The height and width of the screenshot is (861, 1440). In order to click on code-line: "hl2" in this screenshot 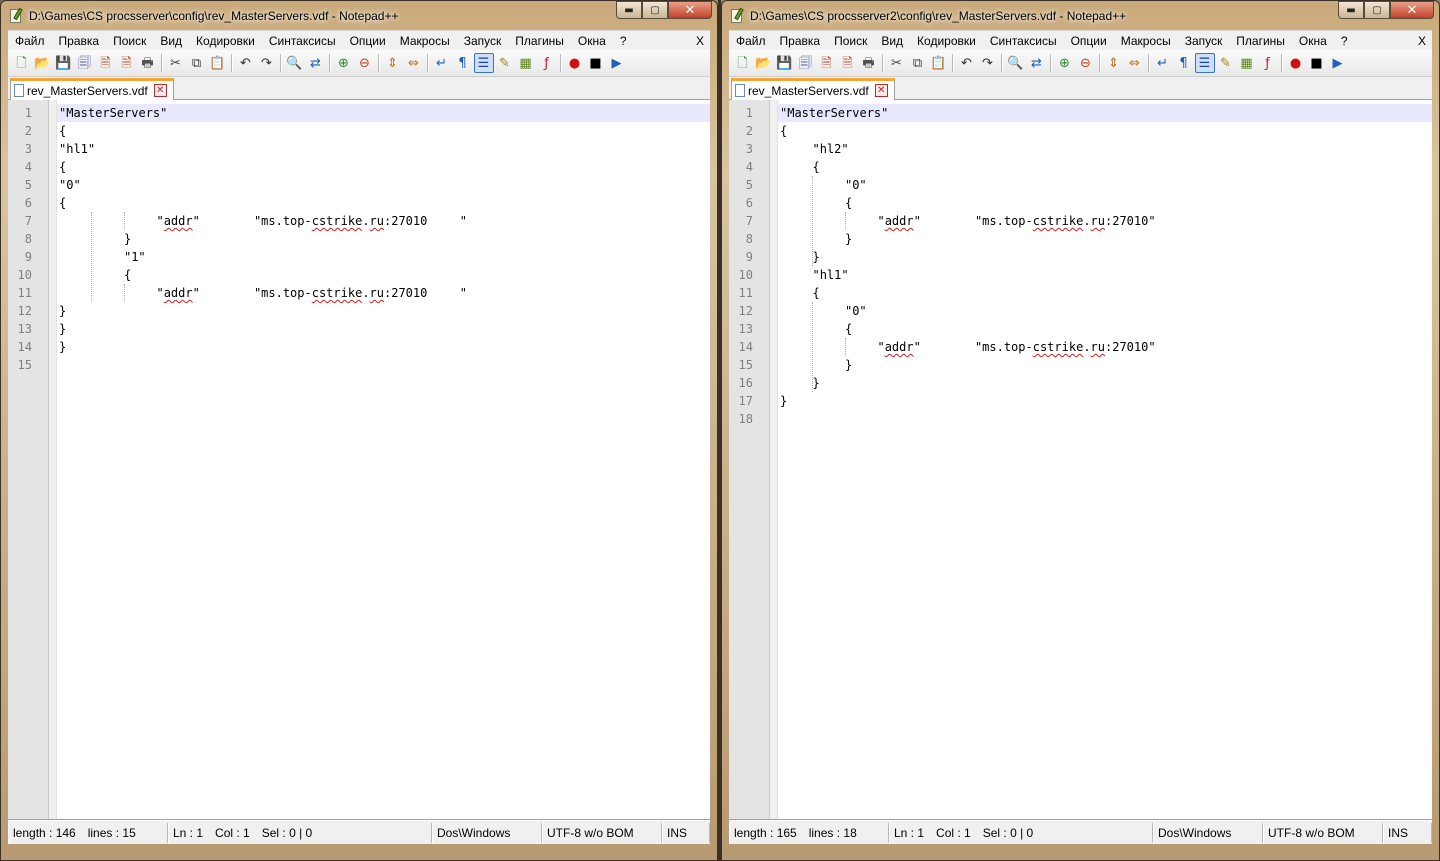, I will do `click(1105, 149)`.